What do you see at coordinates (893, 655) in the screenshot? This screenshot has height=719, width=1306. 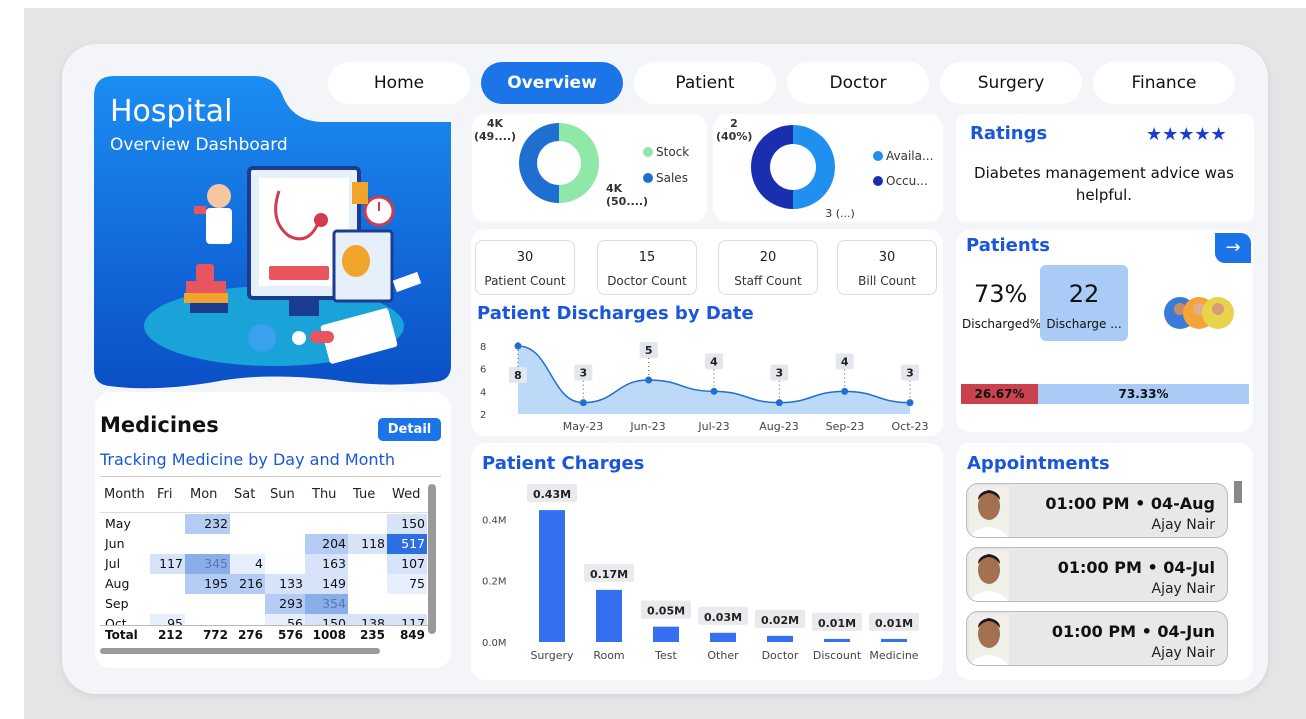 I see `x-tick-label: Medicine` at bounding box center [893, 655].